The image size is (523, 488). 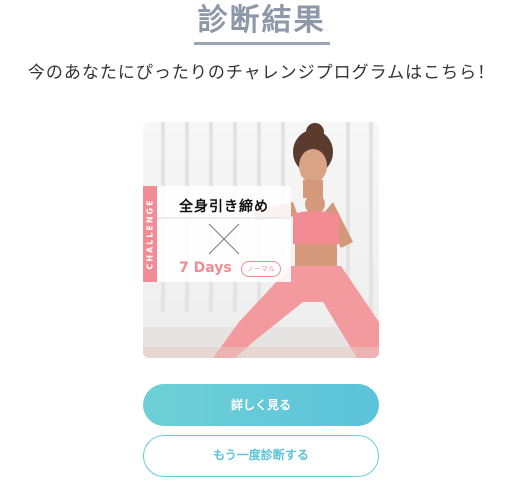 I want to click on retry-diagnosis-button: もう一度診断する, so click(x=261, y=456).